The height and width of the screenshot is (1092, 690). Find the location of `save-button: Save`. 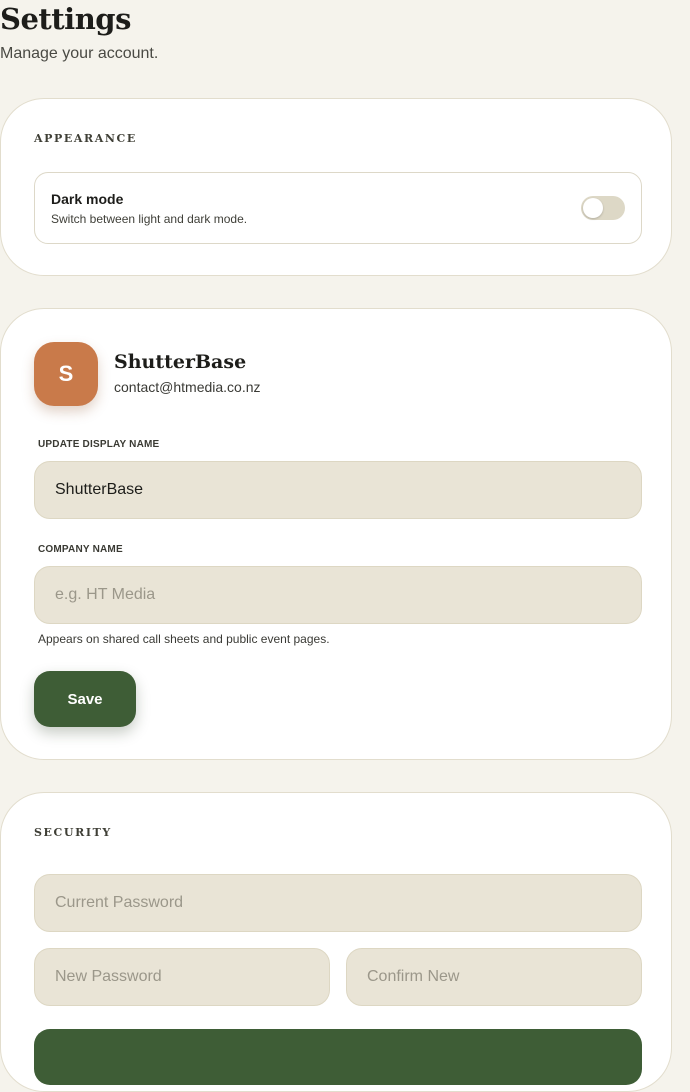

save-button: Save is located at coordinates (85, 699).